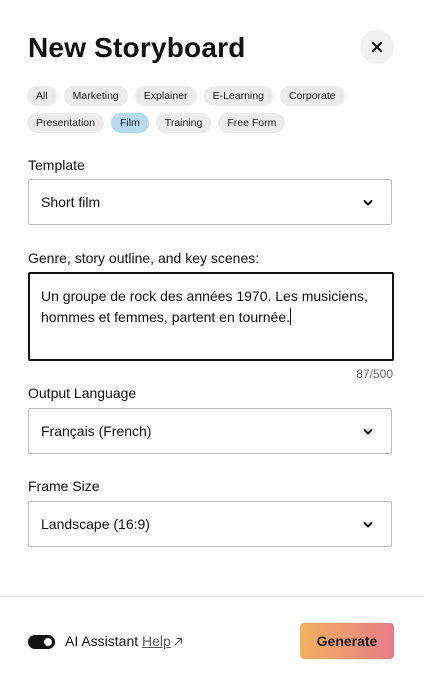  I want to click on chip-explainer: Explainer, so click(165, 96).